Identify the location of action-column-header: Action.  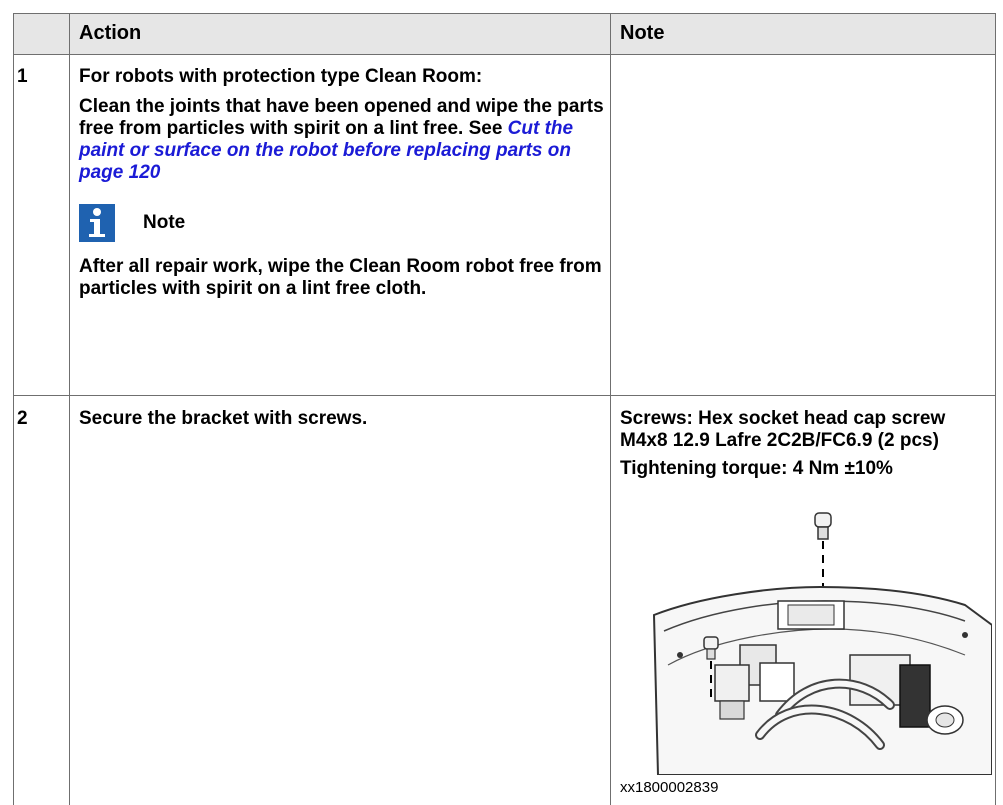
(110, 33).